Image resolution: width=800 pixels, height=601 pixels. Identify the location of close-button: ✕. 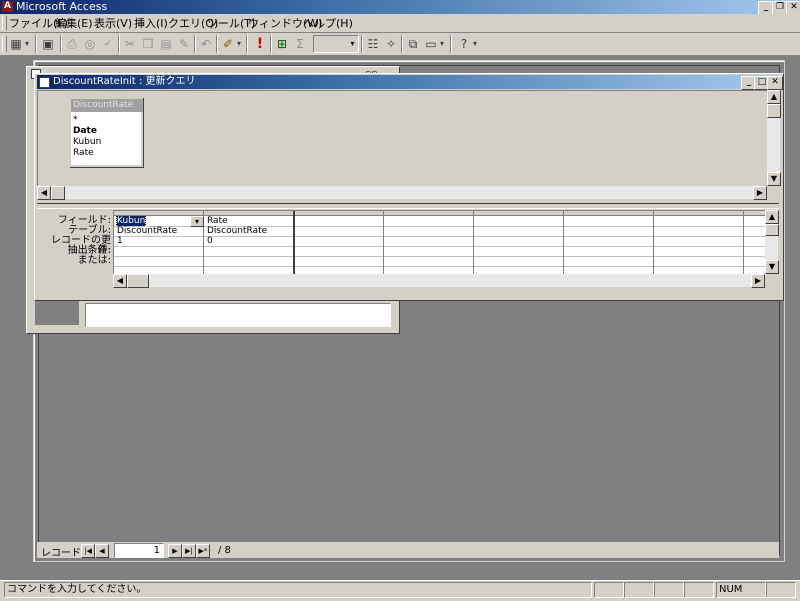
(793, 8).